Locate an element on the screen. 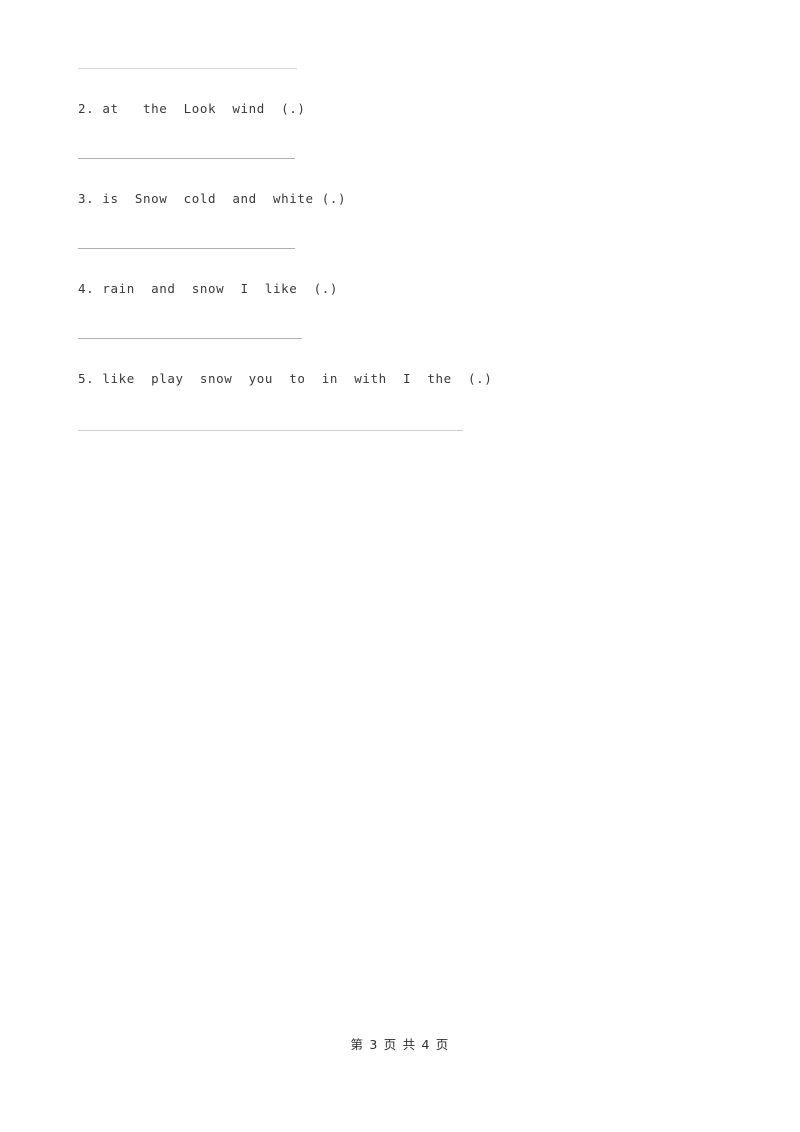 The image size is (800, 1132). exercise-item-2: 2. at the Look wind (.) is located at coordinates (192, 109).